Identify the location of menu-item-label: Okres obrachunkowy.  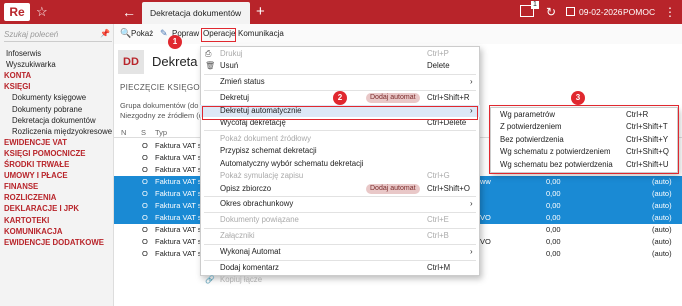
(257, 204).